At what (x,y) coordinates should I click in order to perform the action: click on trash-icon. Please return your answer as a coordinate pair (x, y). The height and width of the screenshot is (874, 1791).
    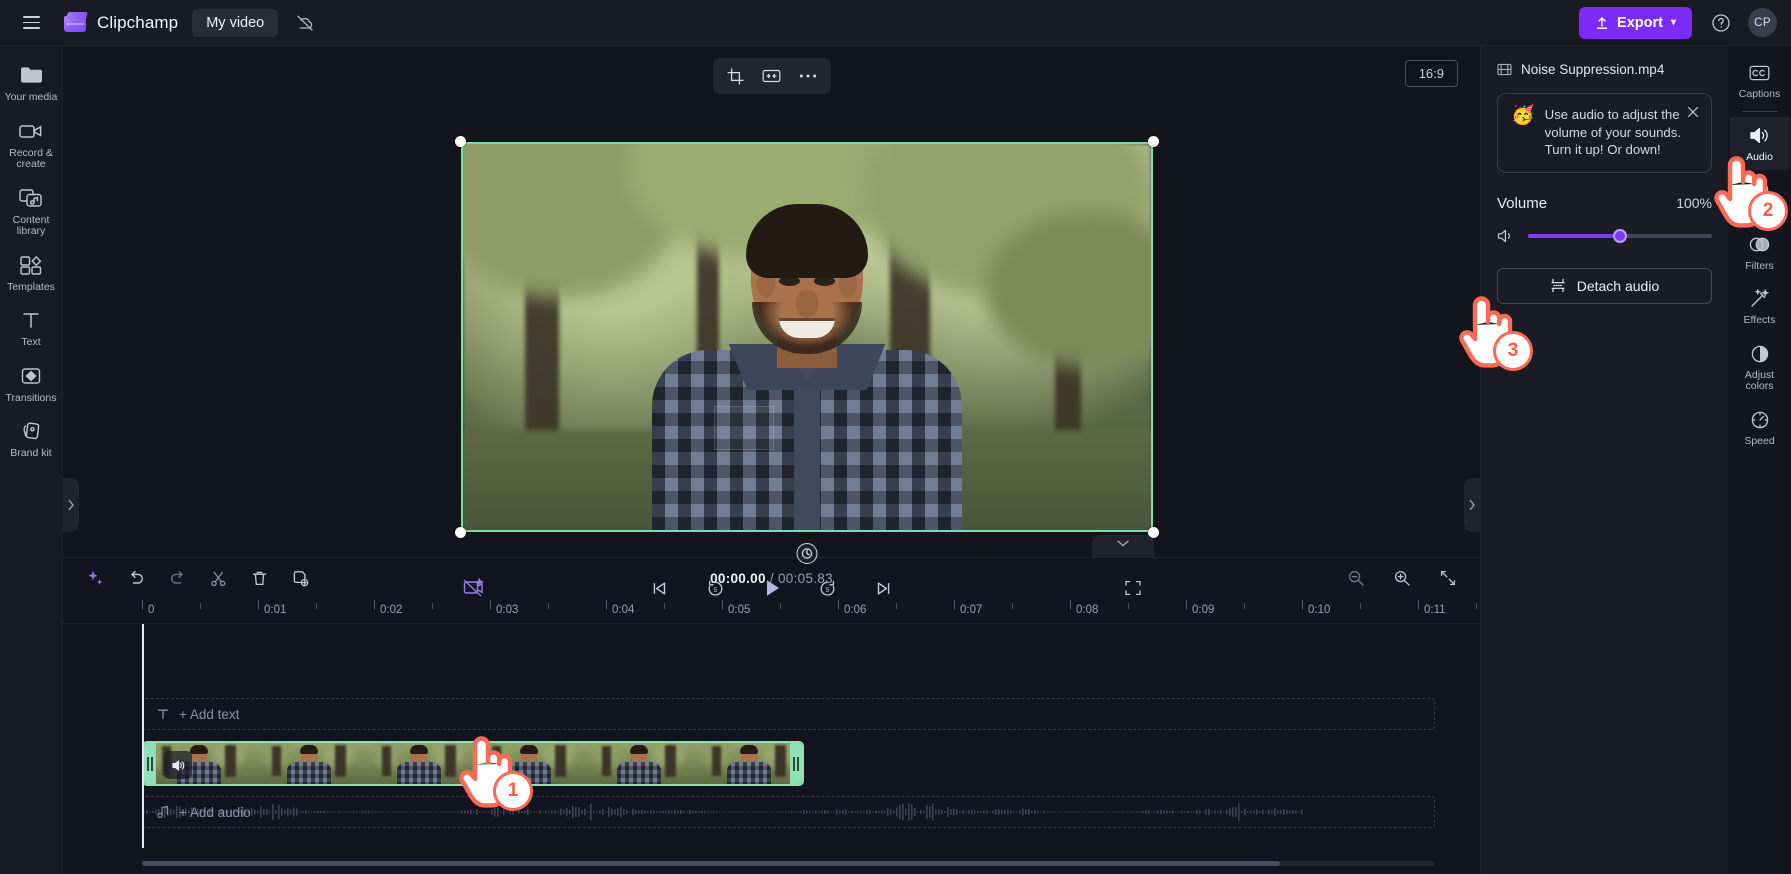
    Looking at the image, I should click on (259, 578).